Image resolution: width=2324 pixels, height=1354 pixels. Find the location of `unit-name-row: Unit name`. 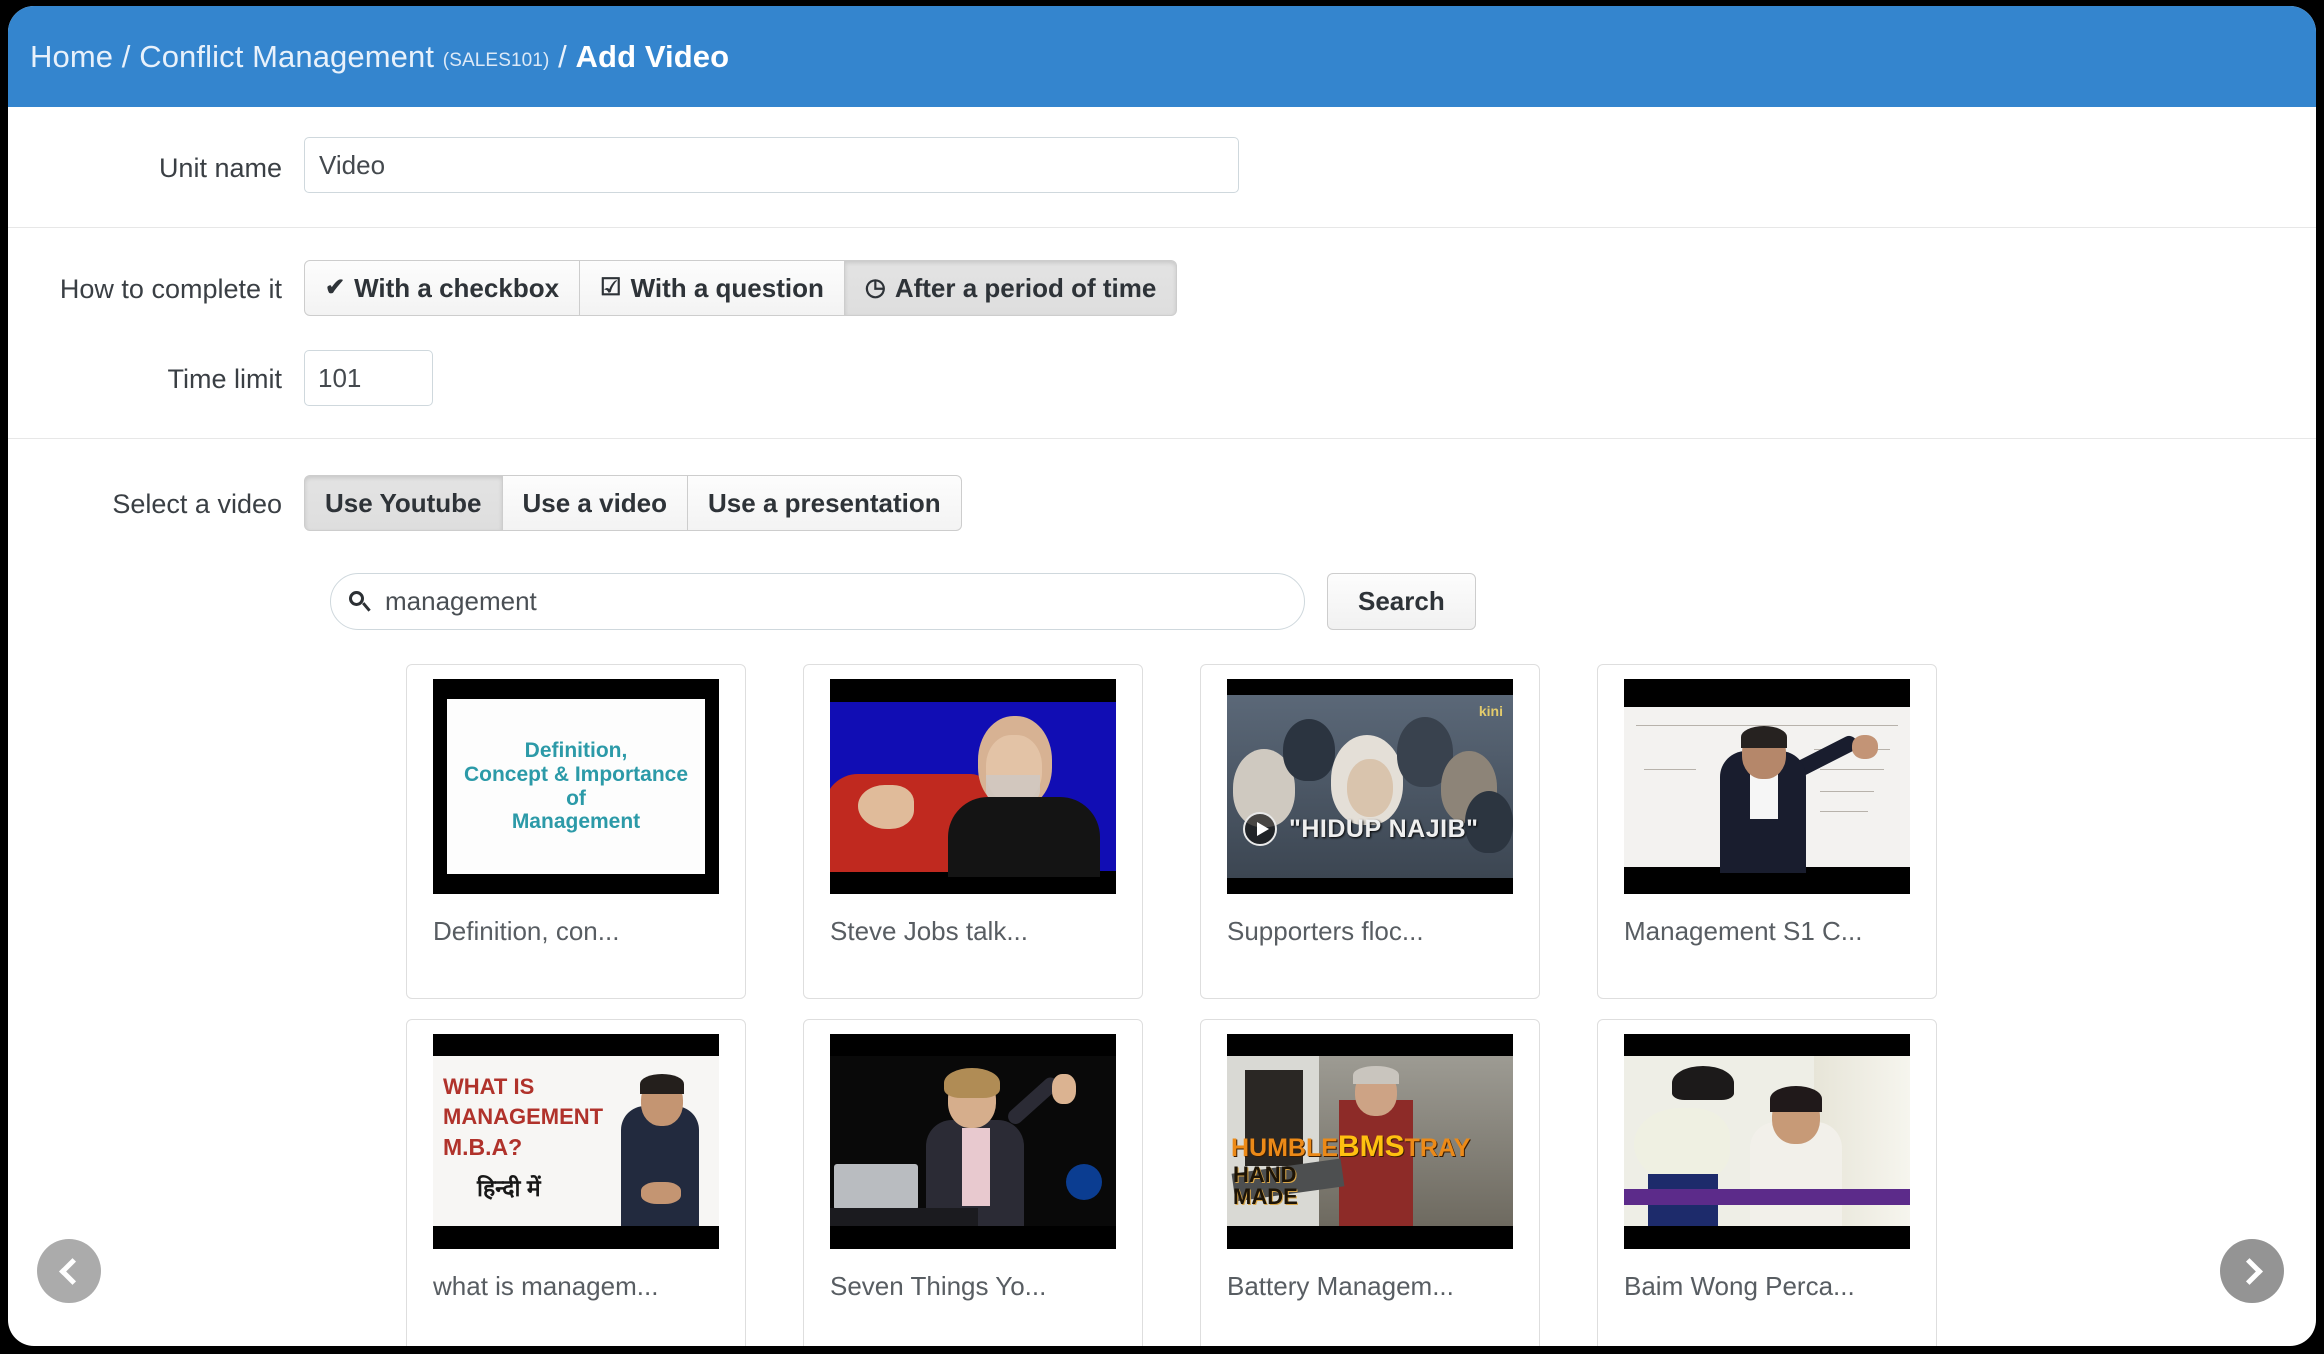

unit-name-row: Unit name is located at coordinates (1162, 167).